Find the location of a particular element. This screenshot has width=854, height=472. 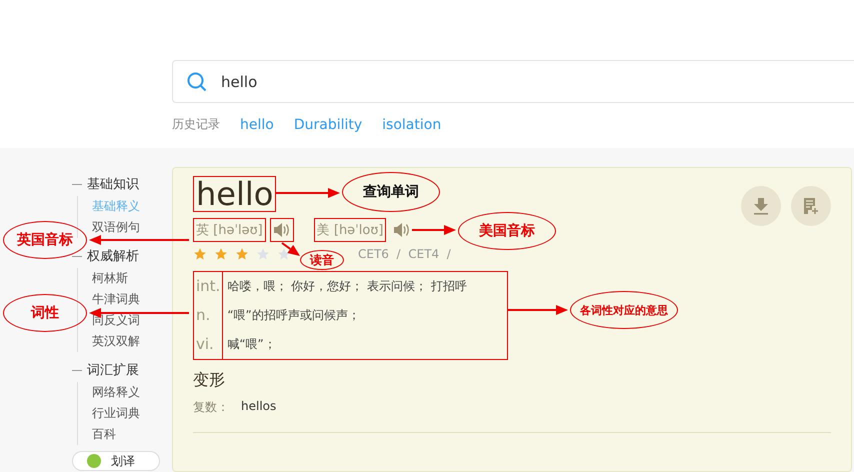

form-value: hellos is located at coordinates (258, 407).